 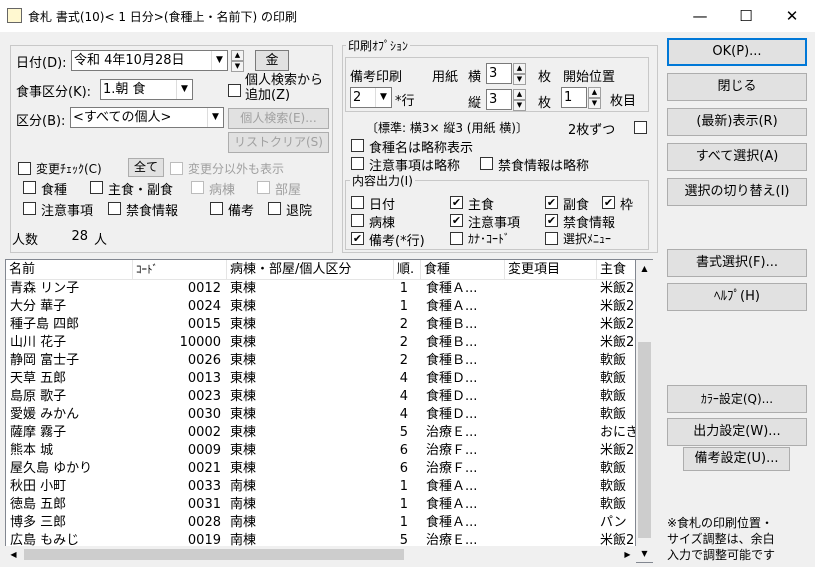 I want to click on toggle-selection-button: 選択の切り替え(I), so click(x=737, y=192).